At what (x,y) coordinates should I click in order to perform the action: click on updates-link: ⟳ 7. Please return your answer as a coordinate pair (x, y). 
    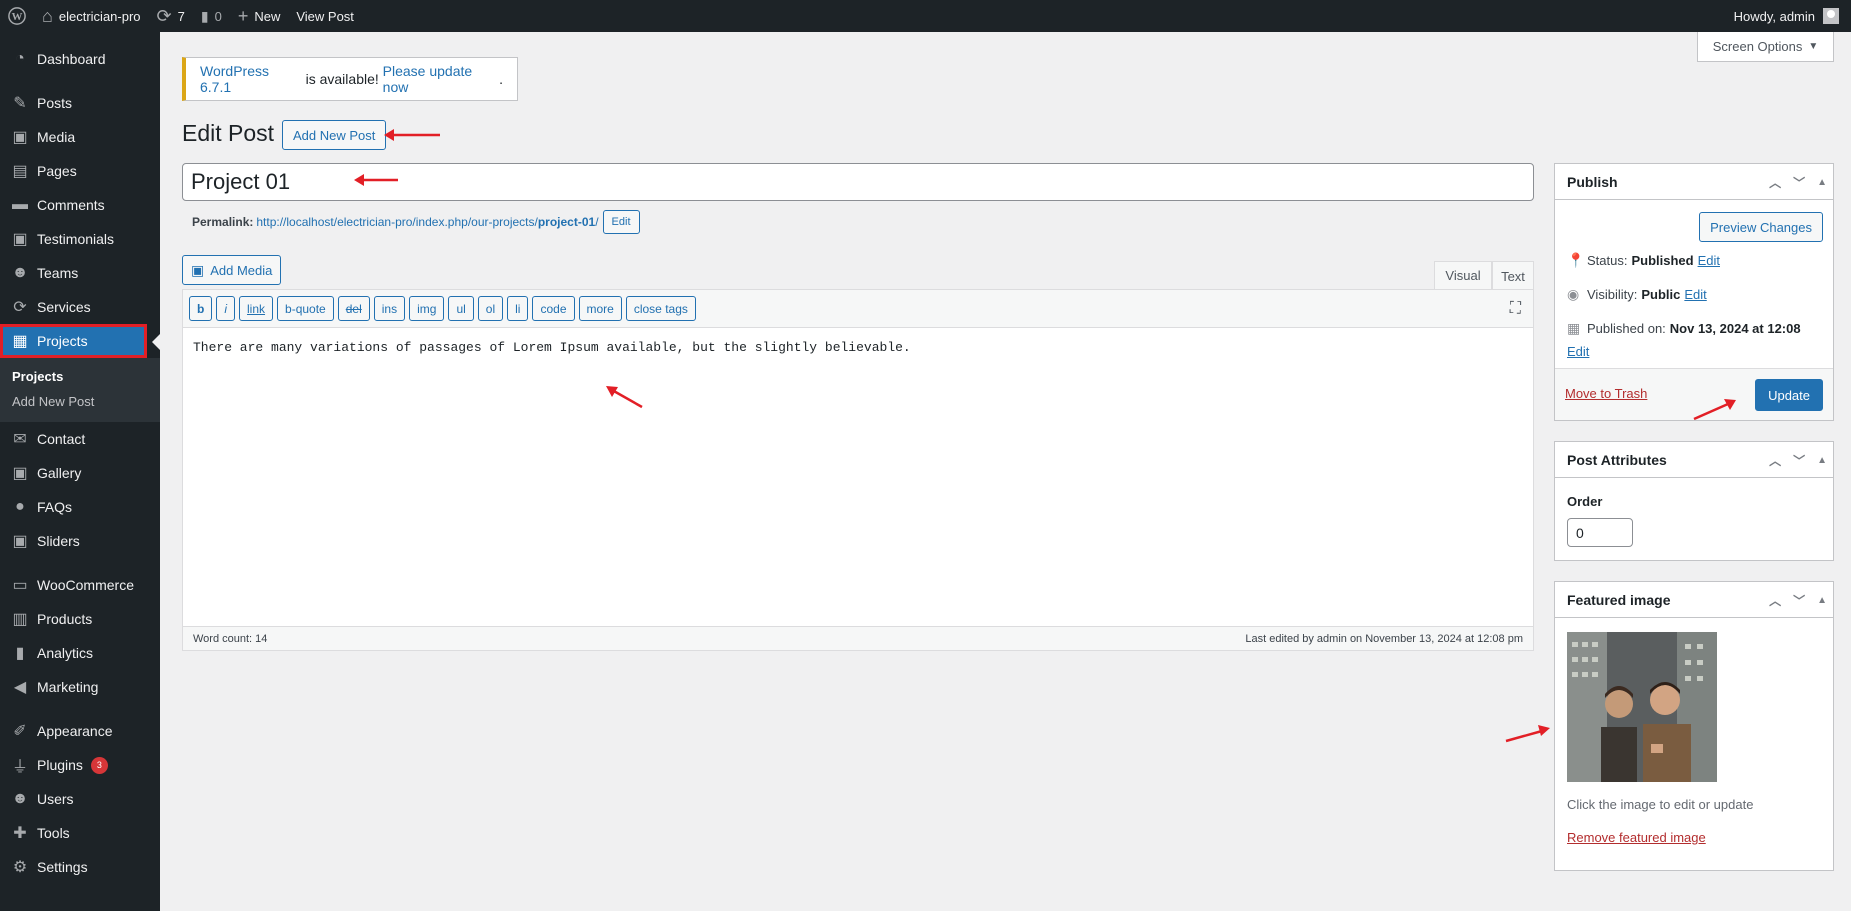
    Looking at the image, I should click on (171, 16).